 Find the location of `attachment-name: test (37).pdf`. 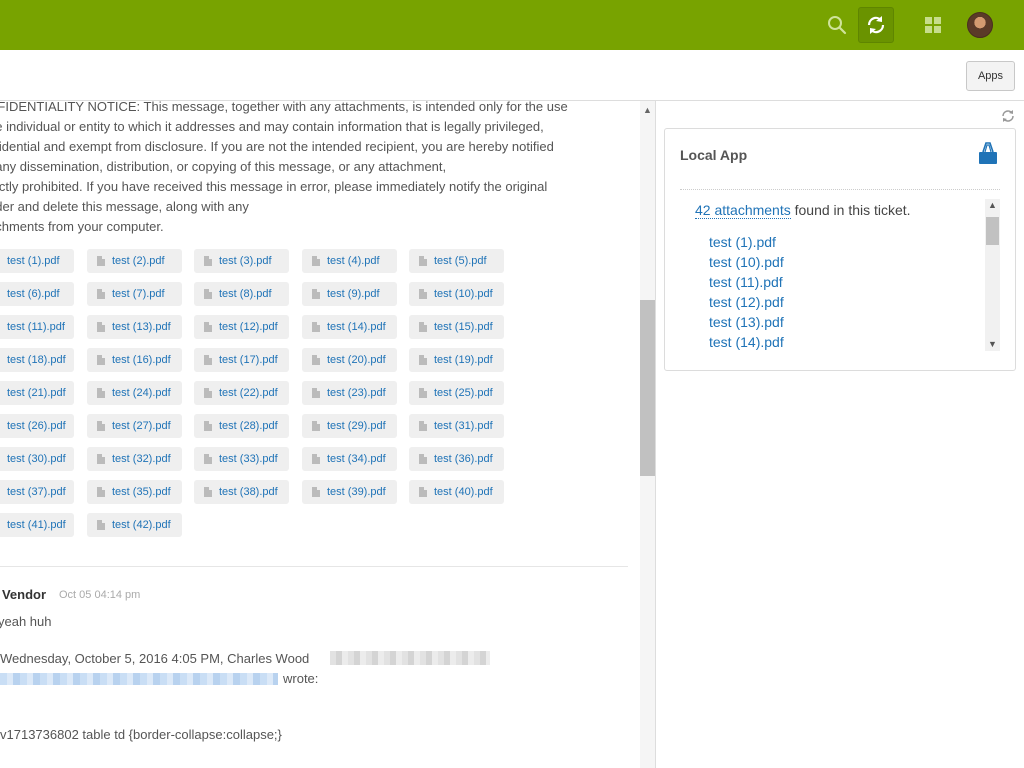

attachment-name: test (37).pdf is located at coordinates (36, 492).